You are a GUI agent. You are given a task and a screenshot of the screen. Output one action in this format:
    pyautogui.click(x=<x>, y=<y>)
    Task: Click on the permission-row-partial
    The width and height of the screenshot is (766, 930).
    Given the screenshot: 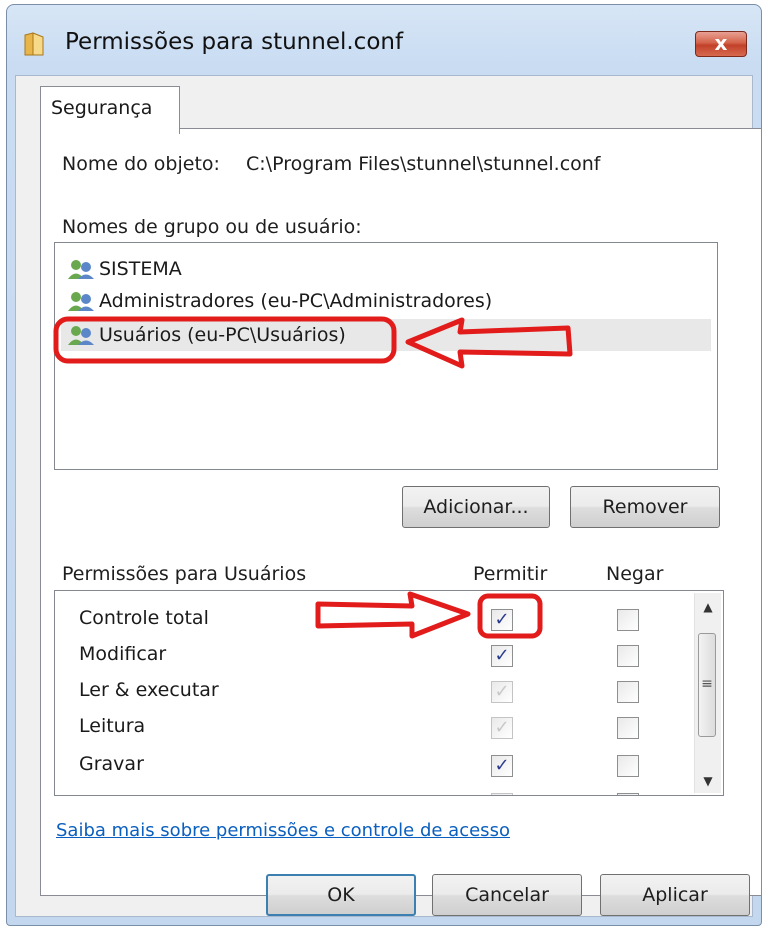 What is the action you would take?
    pyautogui.click(x=375, y=790)
    